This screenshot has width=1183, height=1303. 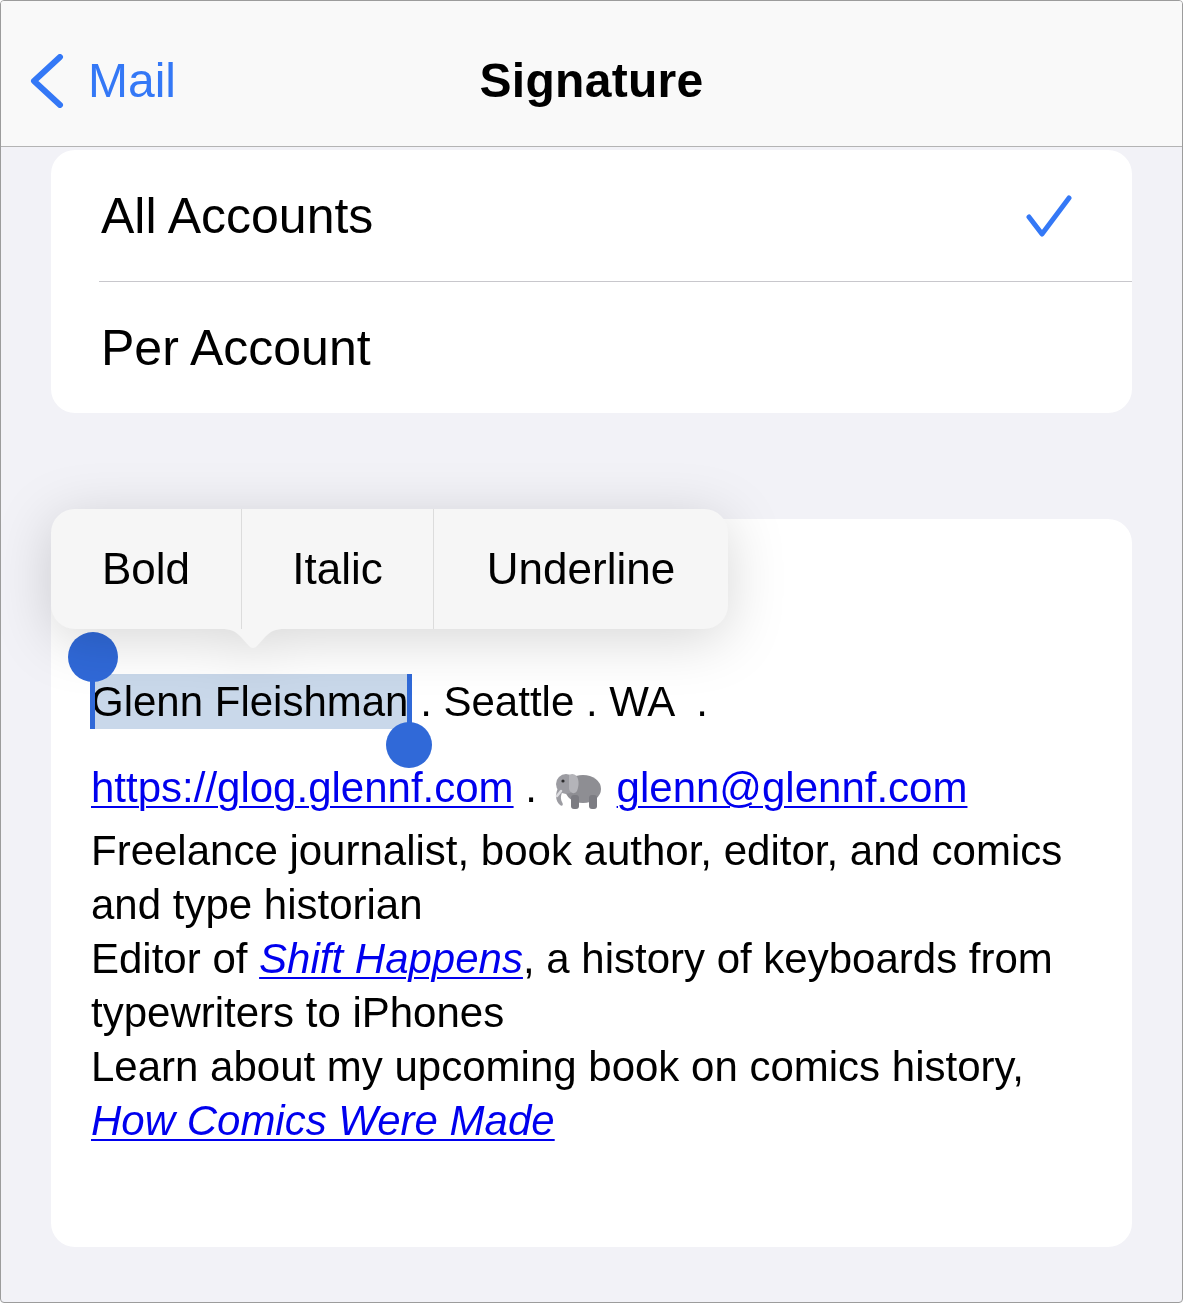 What do you see at coordinates (323, 1120) in the screenshot?
I see `link: How Comics Were Made` at bounding box center [323, 1120].